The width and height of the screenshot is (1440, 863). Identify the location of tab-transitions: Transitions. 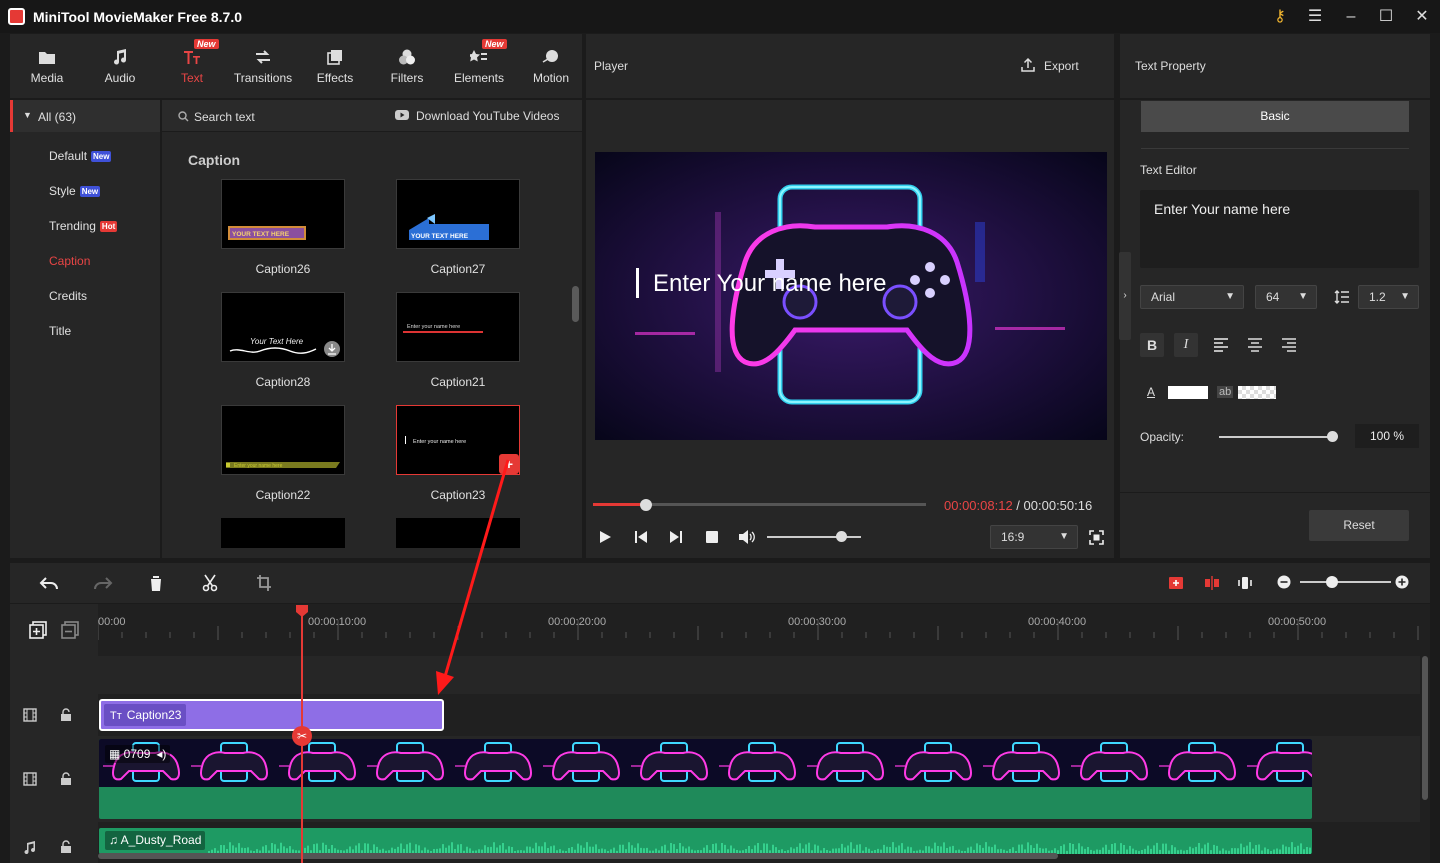
(263, 66).